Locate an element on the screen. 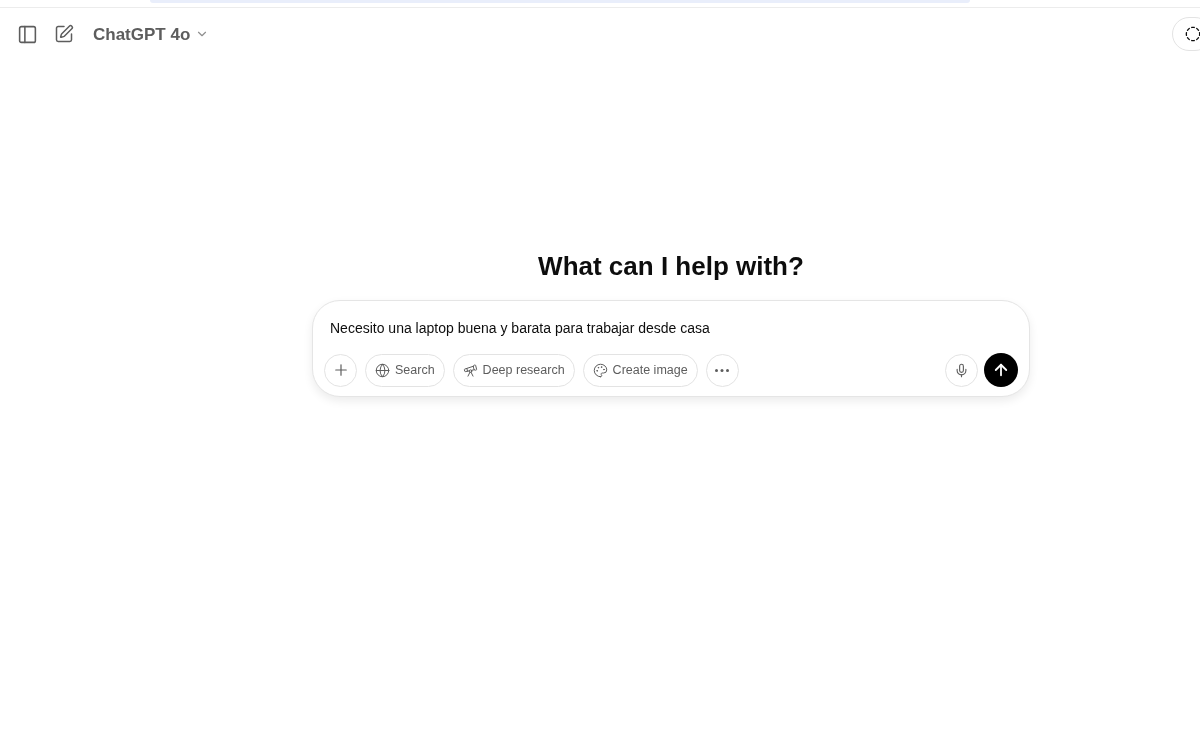 This screenshot has height=740, width=1200. model-selector: ChatGPT 4o is located at coordinates (151, 34).